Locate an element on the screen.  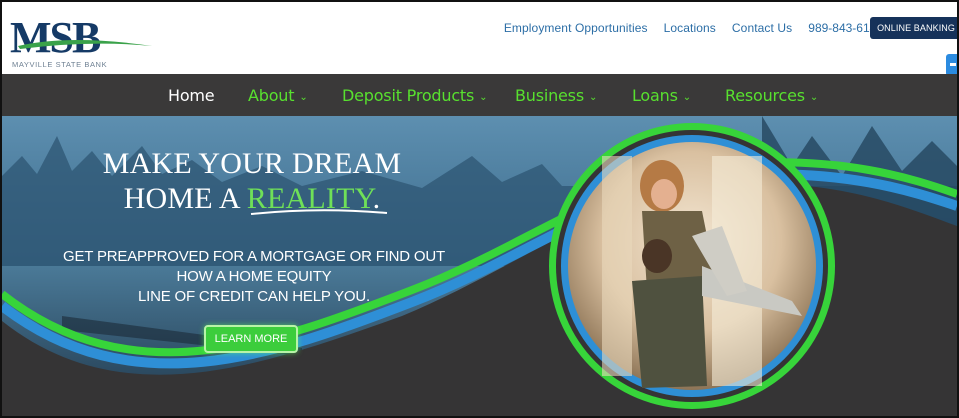
msb-logo: MSB MAYVILLE STATE BANK is located at coordinates (85, 43).